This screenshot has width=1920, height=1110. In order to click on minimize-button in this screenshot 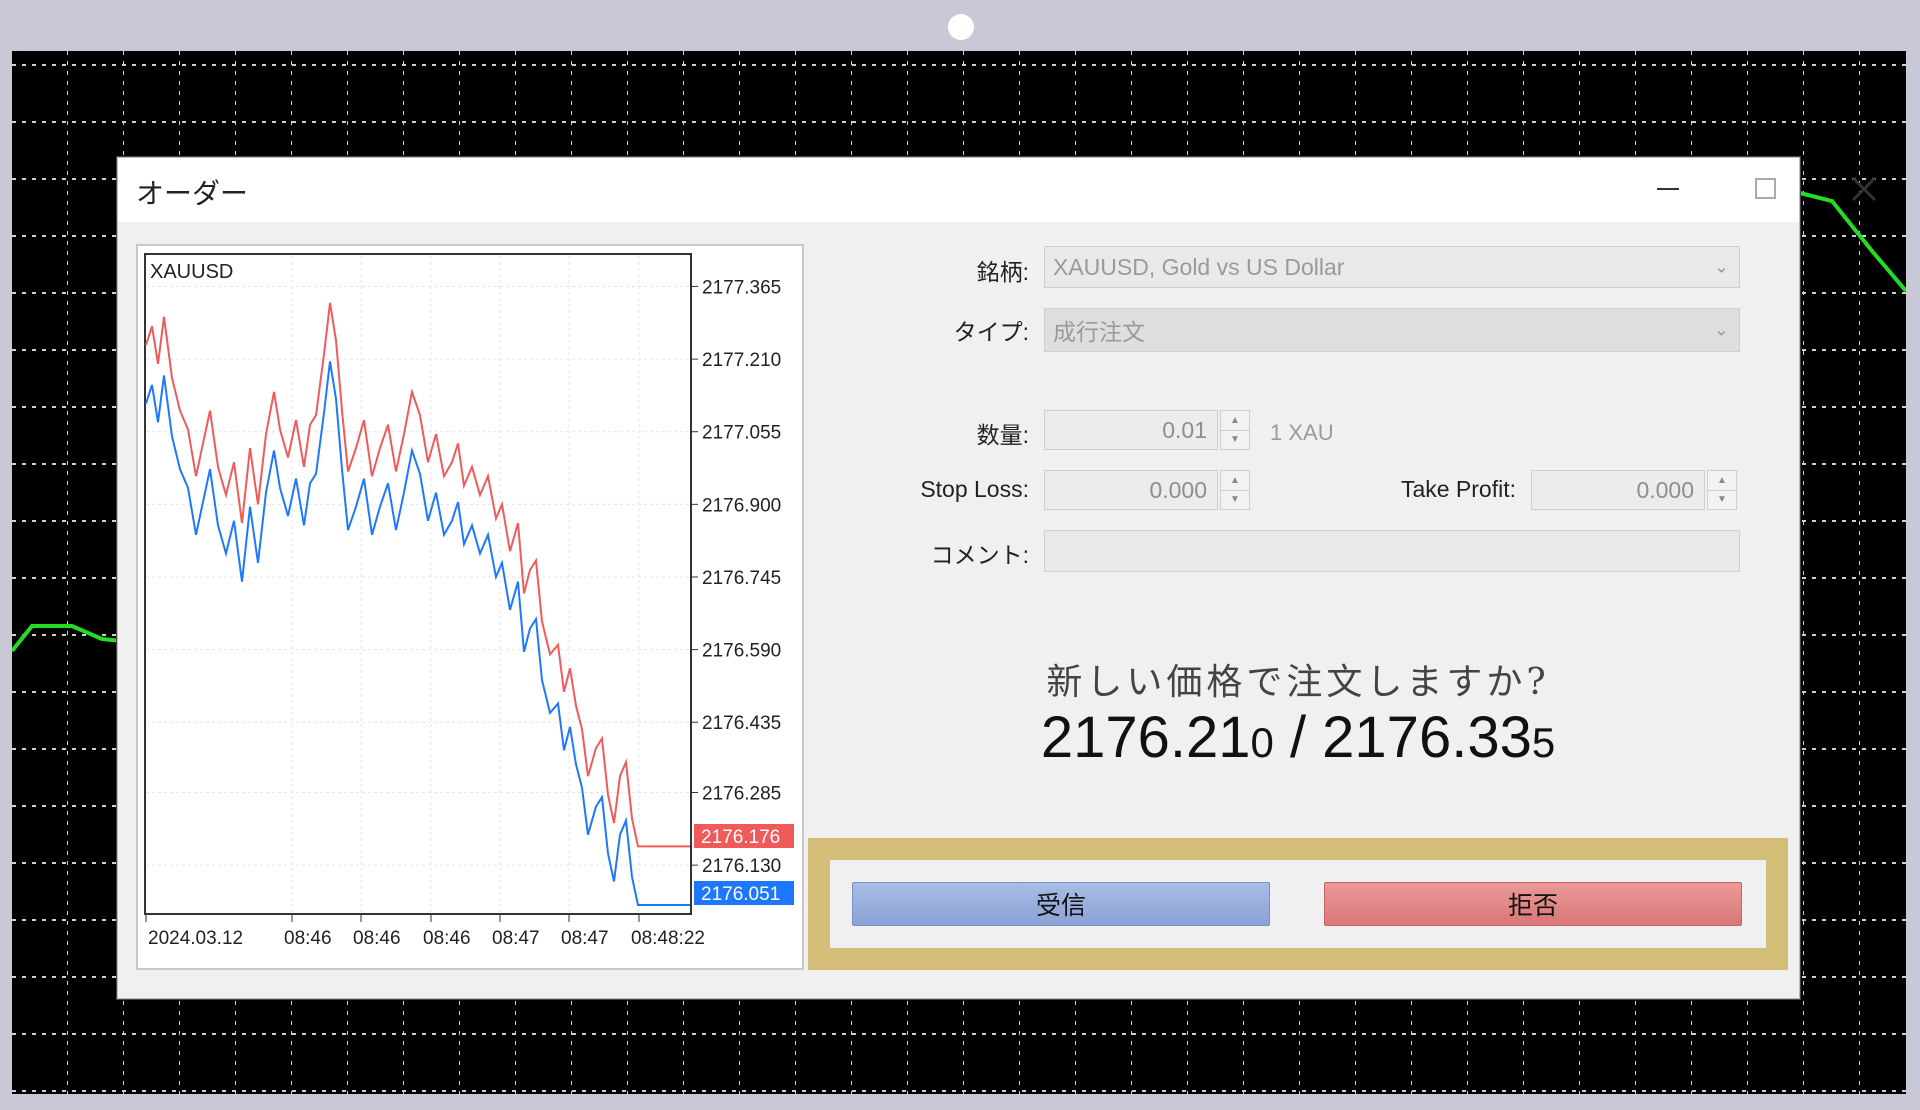, I will do `click(1668, 189)`.